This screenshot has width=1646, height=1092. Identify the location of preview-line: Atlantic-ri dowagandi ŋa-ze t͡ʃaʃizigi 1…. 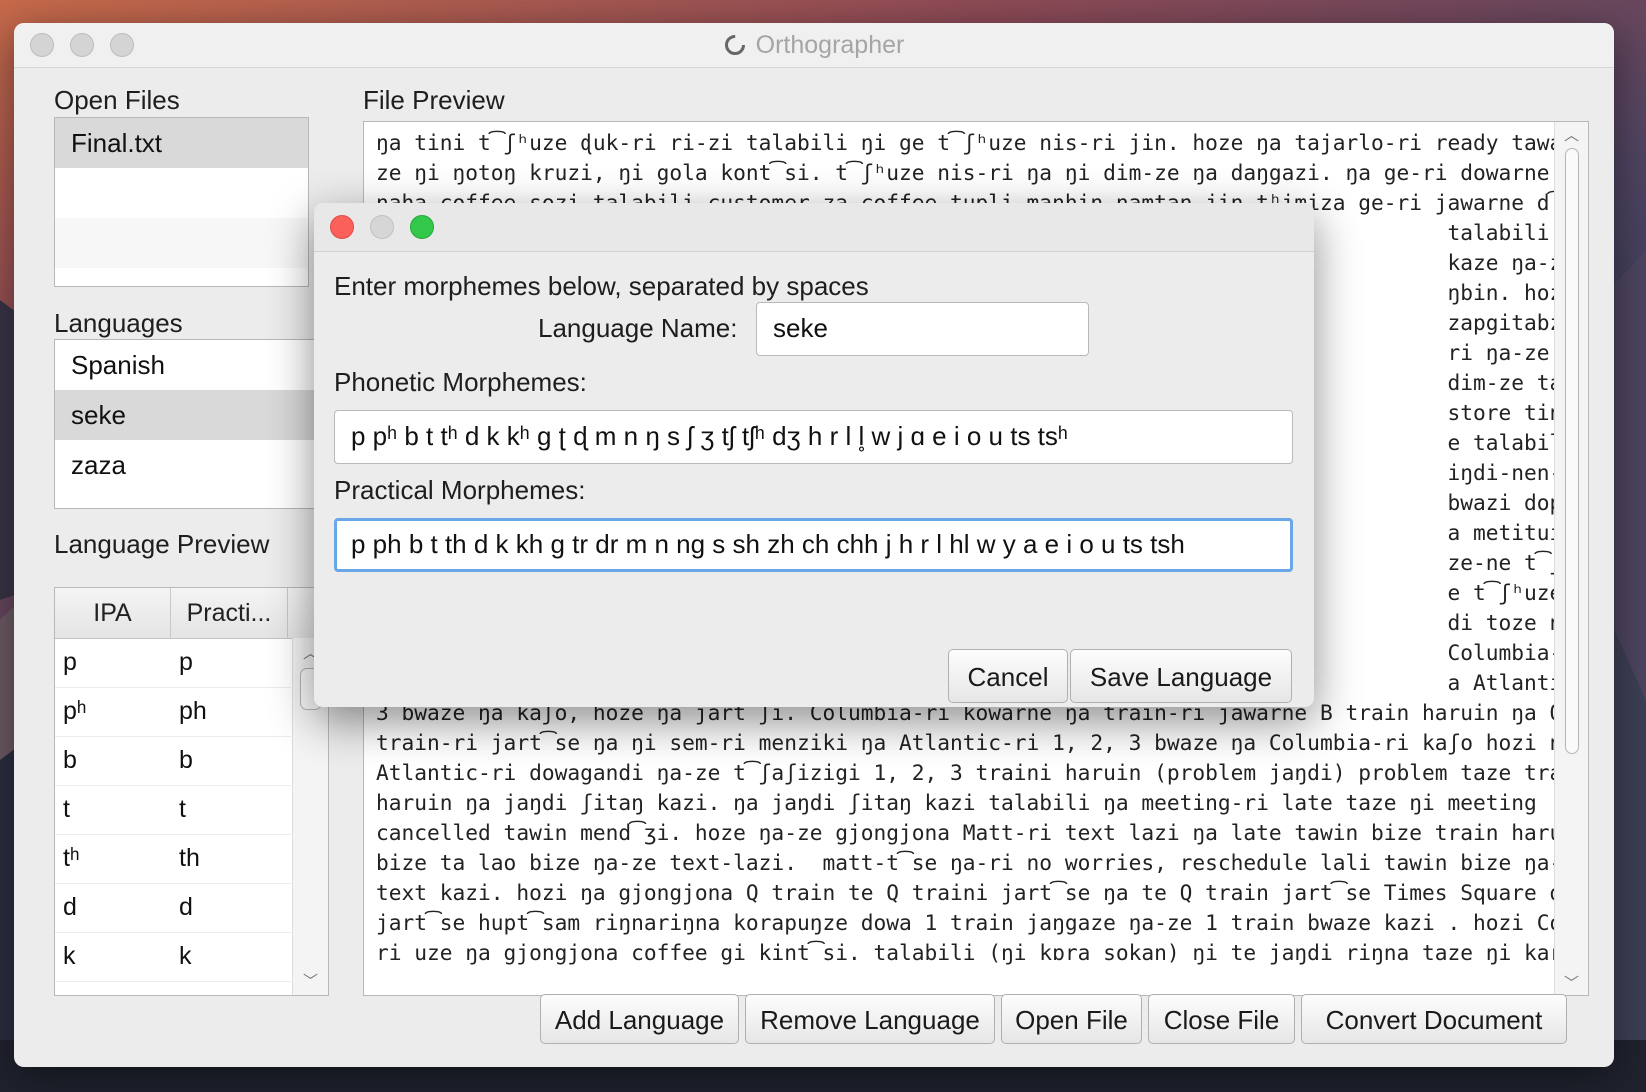
(982, 772).